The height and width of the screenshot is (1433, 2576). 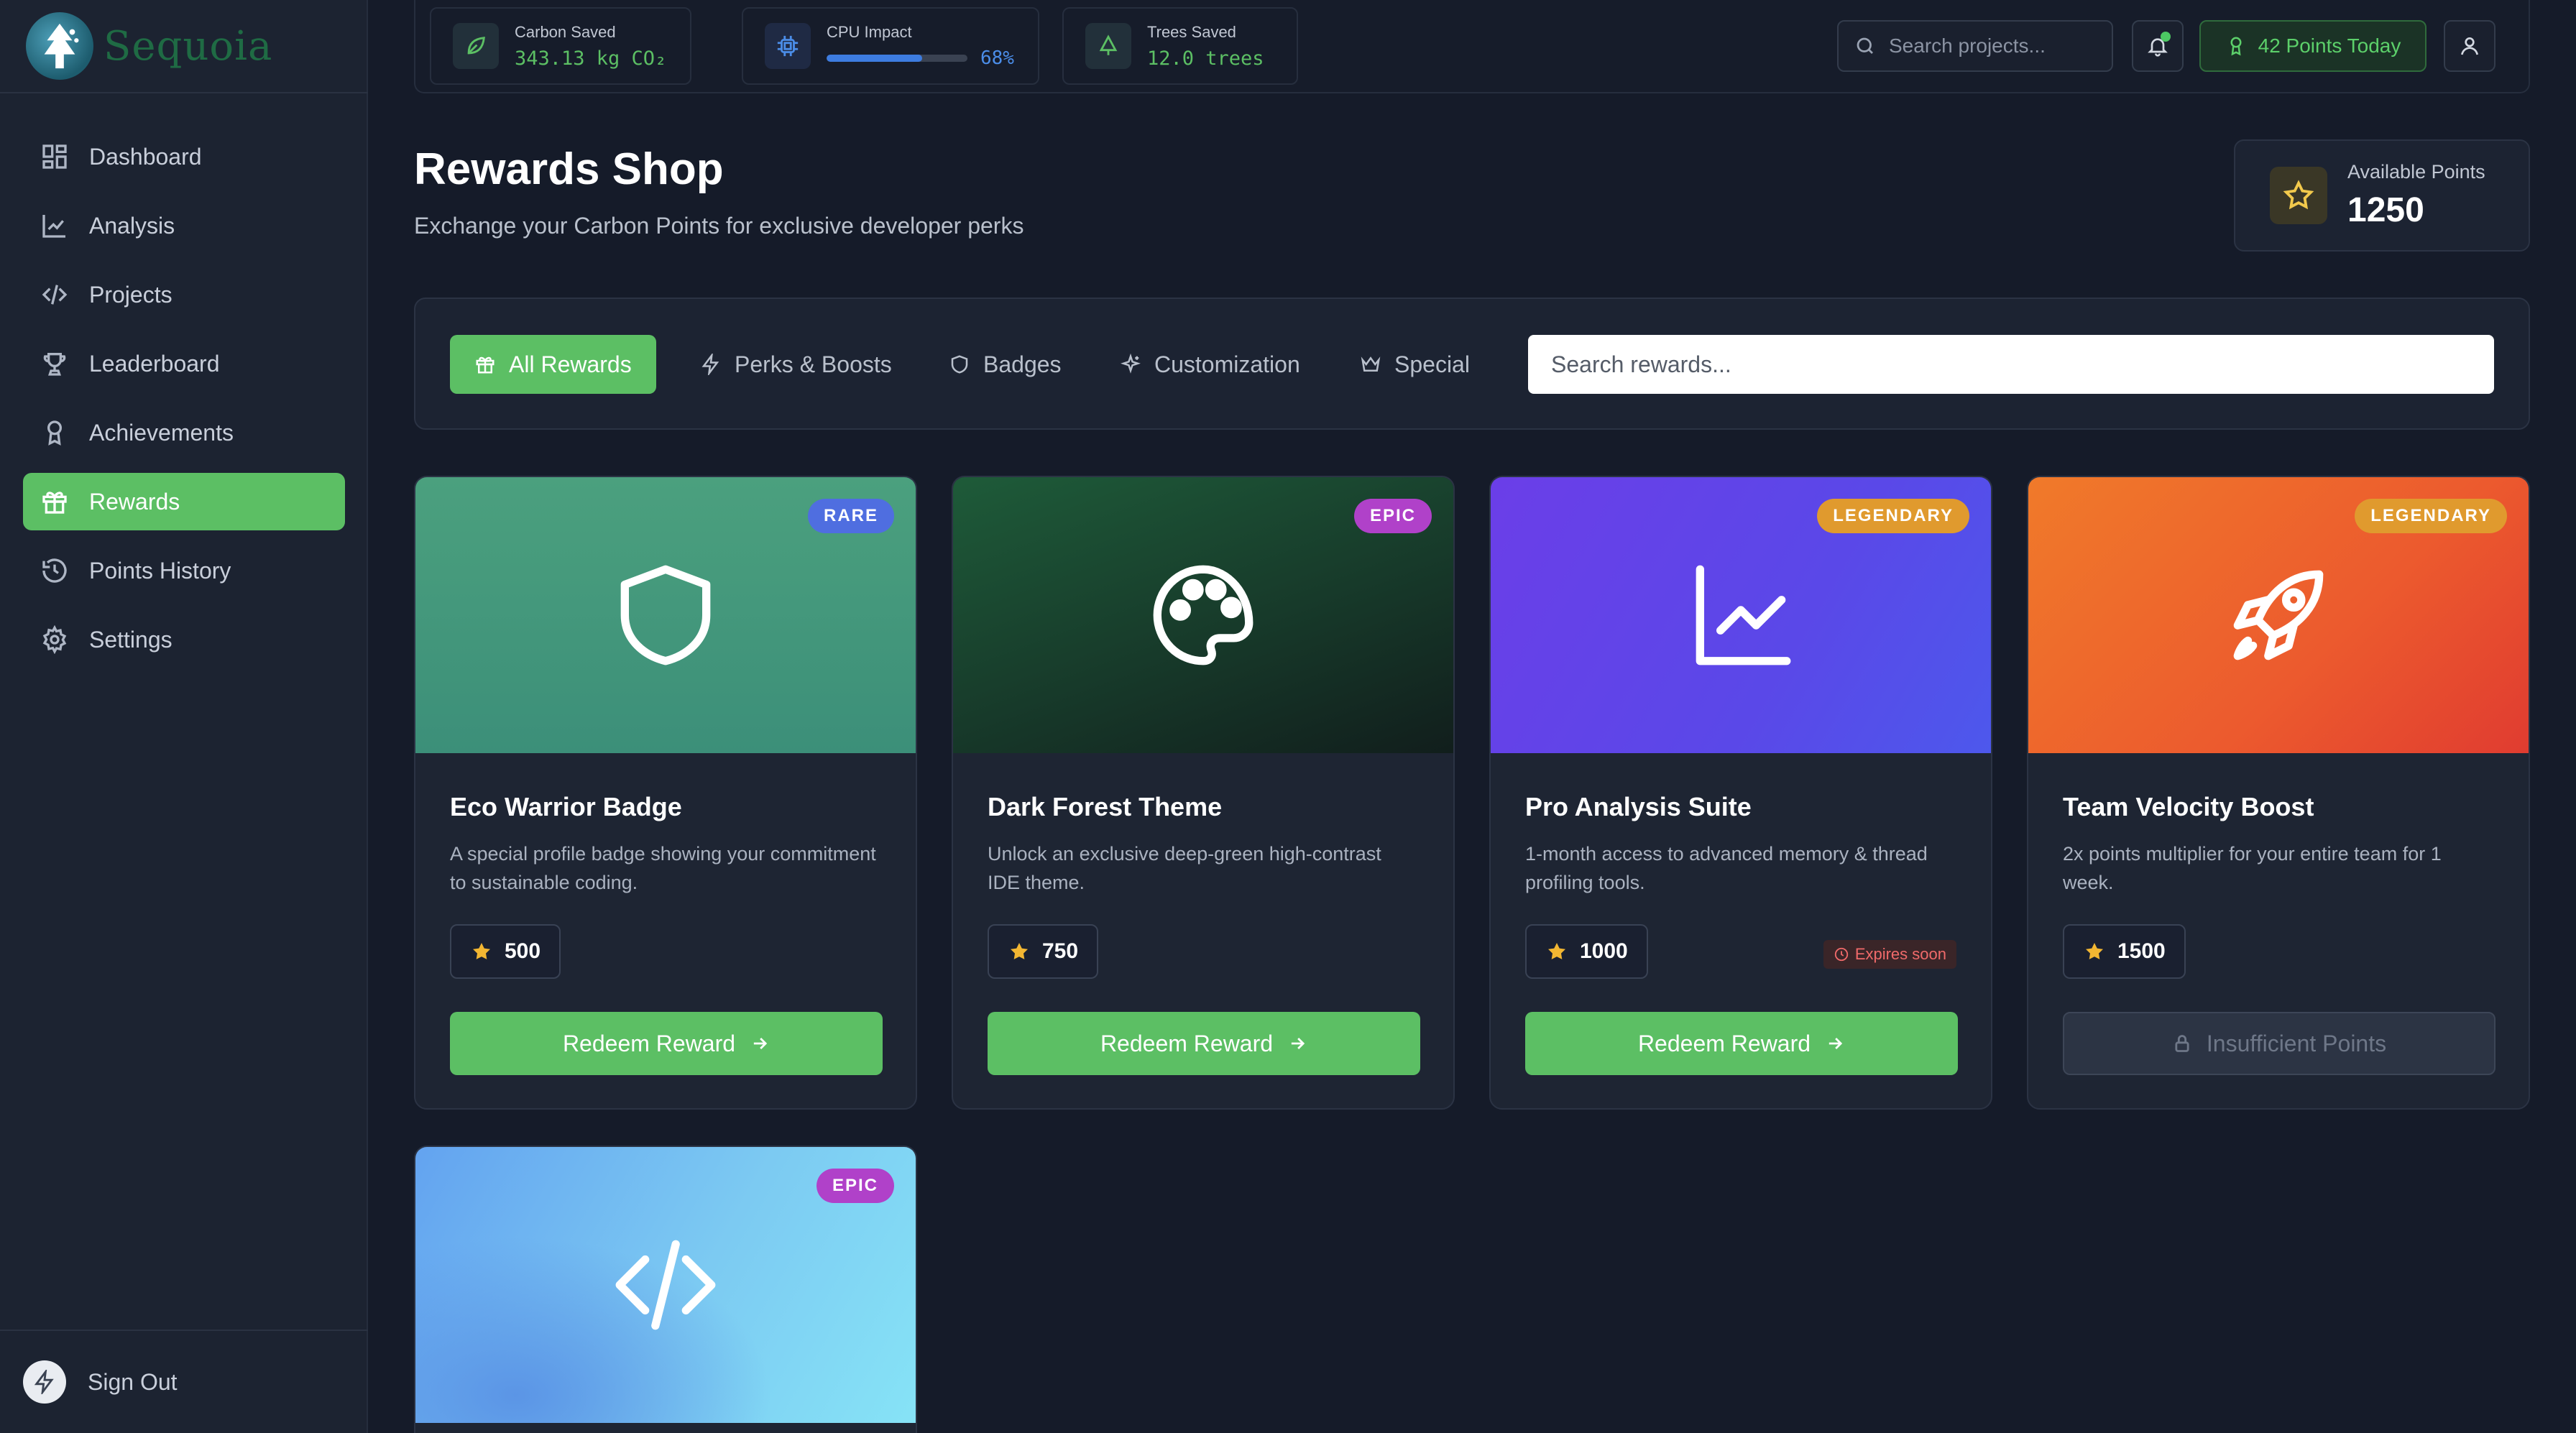 I want to click on cpu-impact-bar, so click(x=897, y=58).